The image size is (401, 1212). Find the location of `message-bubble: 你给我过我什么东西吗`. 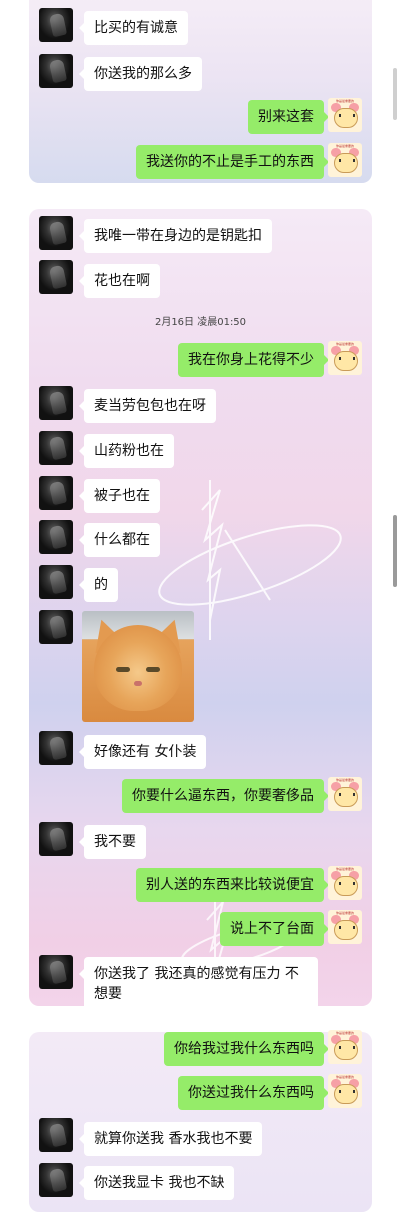

message-bubble: 你给我过我什么东西吗 is located at coordinates (246, 1049).